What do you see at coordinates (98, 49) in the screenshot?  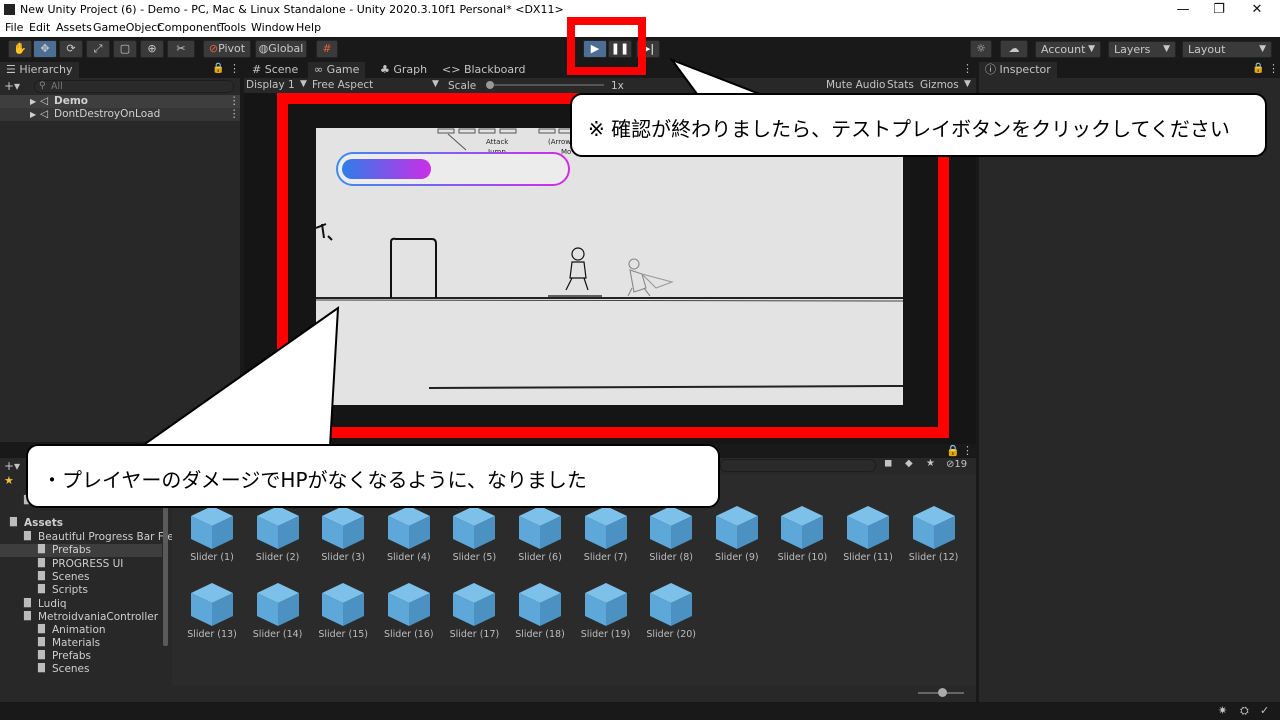 I see `scale-tool-button: ⤢` at bounding box center [98, 49].